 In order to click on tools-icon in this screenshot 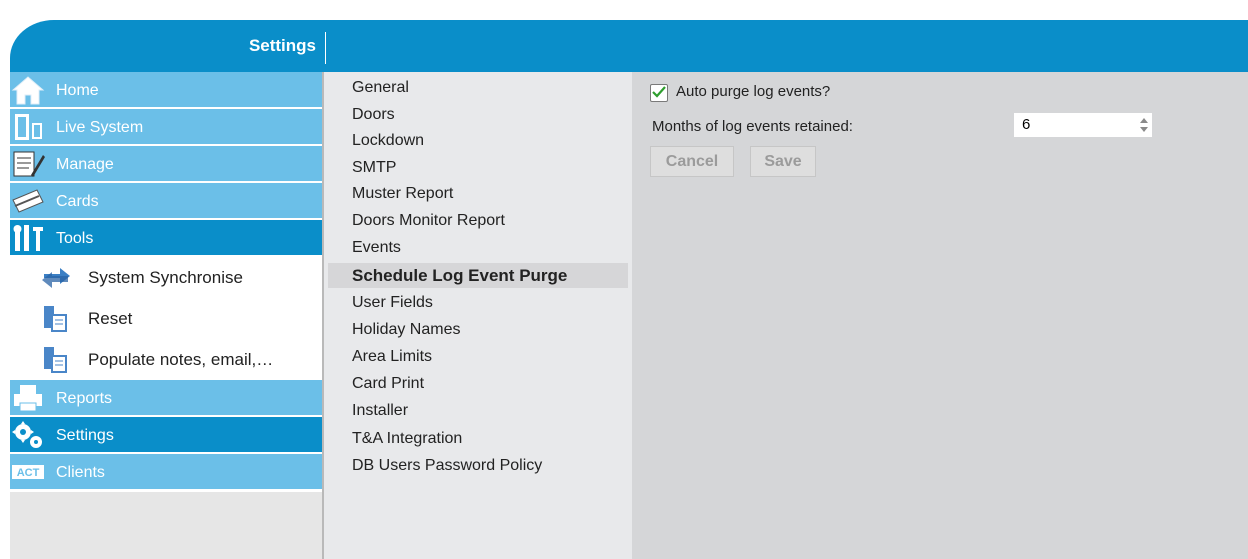, I will do `click(28, 237)`.